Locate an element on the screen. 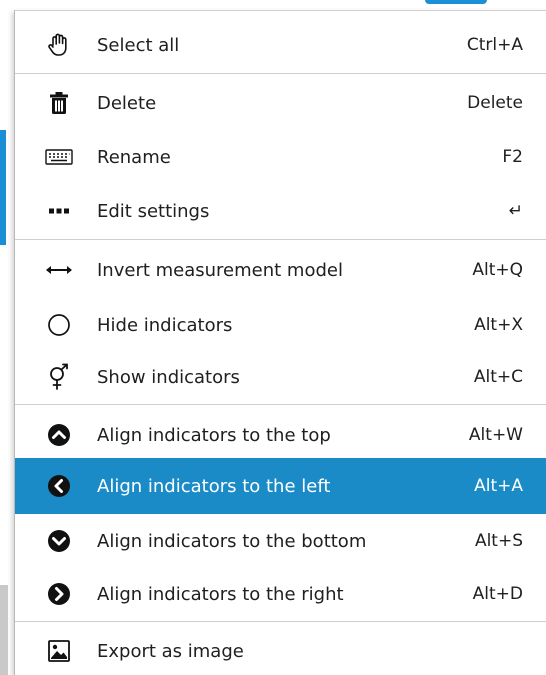 The image size is (546, 675). menu-item-shortcut: Alt+W is located at coordinates (495, 435).